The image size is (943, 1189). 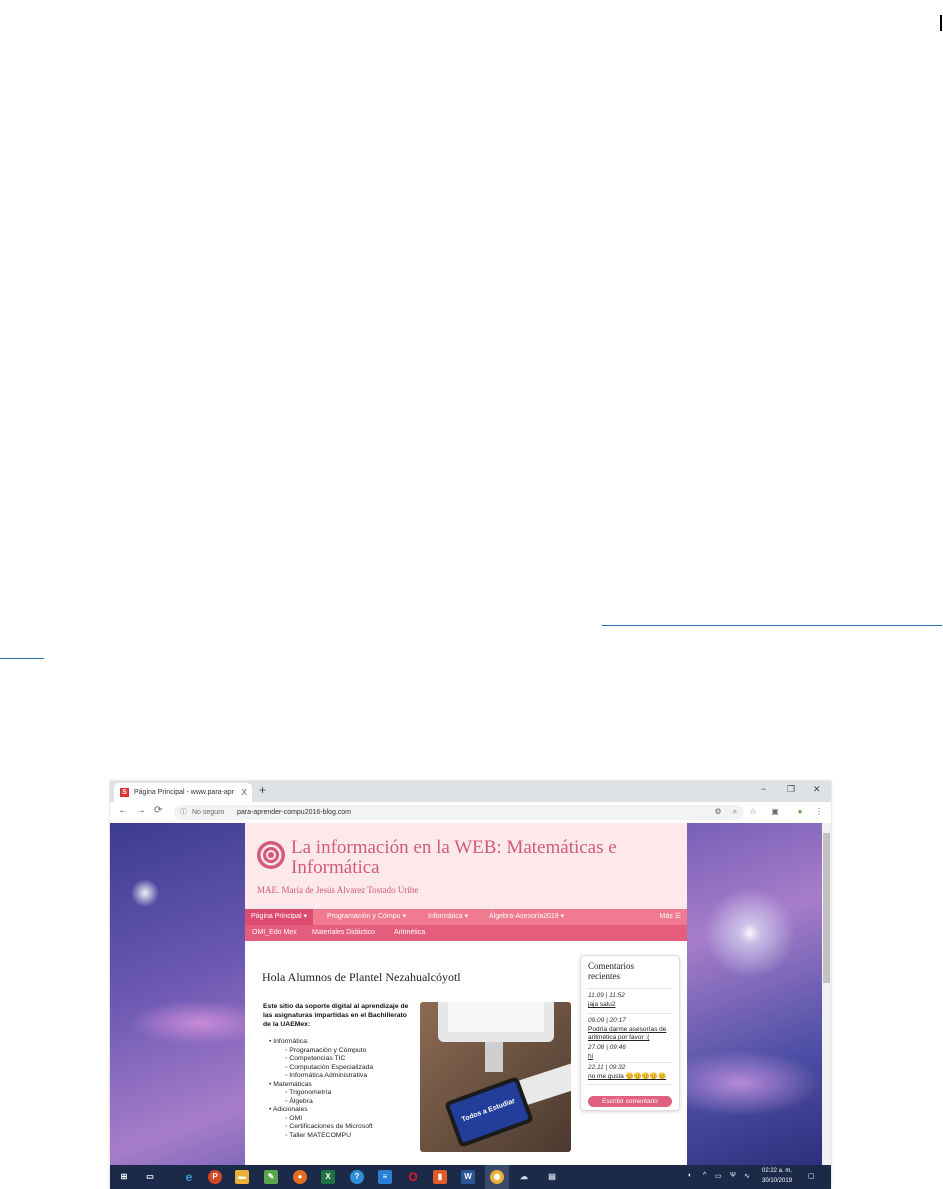 I want to click on start-icon: ⊞, so click(x=124, y=1177).